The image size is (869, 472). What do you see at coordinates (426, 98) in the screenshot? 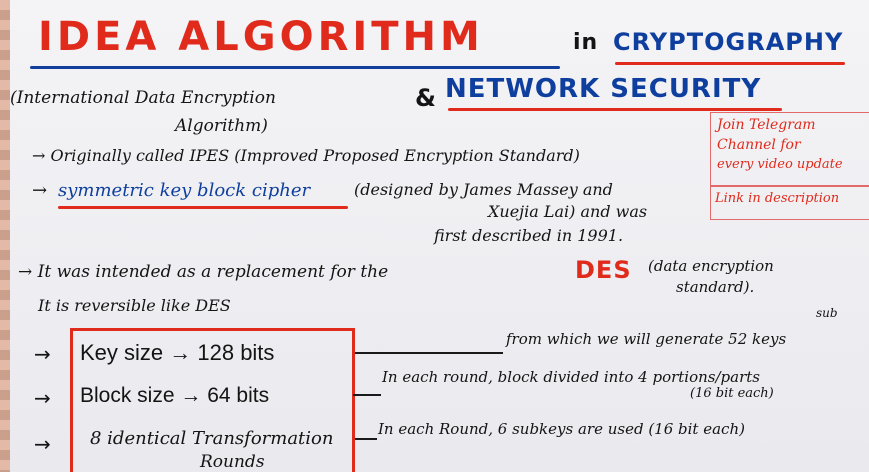
I see `title-amp: &` at bounding box center [426, 98].